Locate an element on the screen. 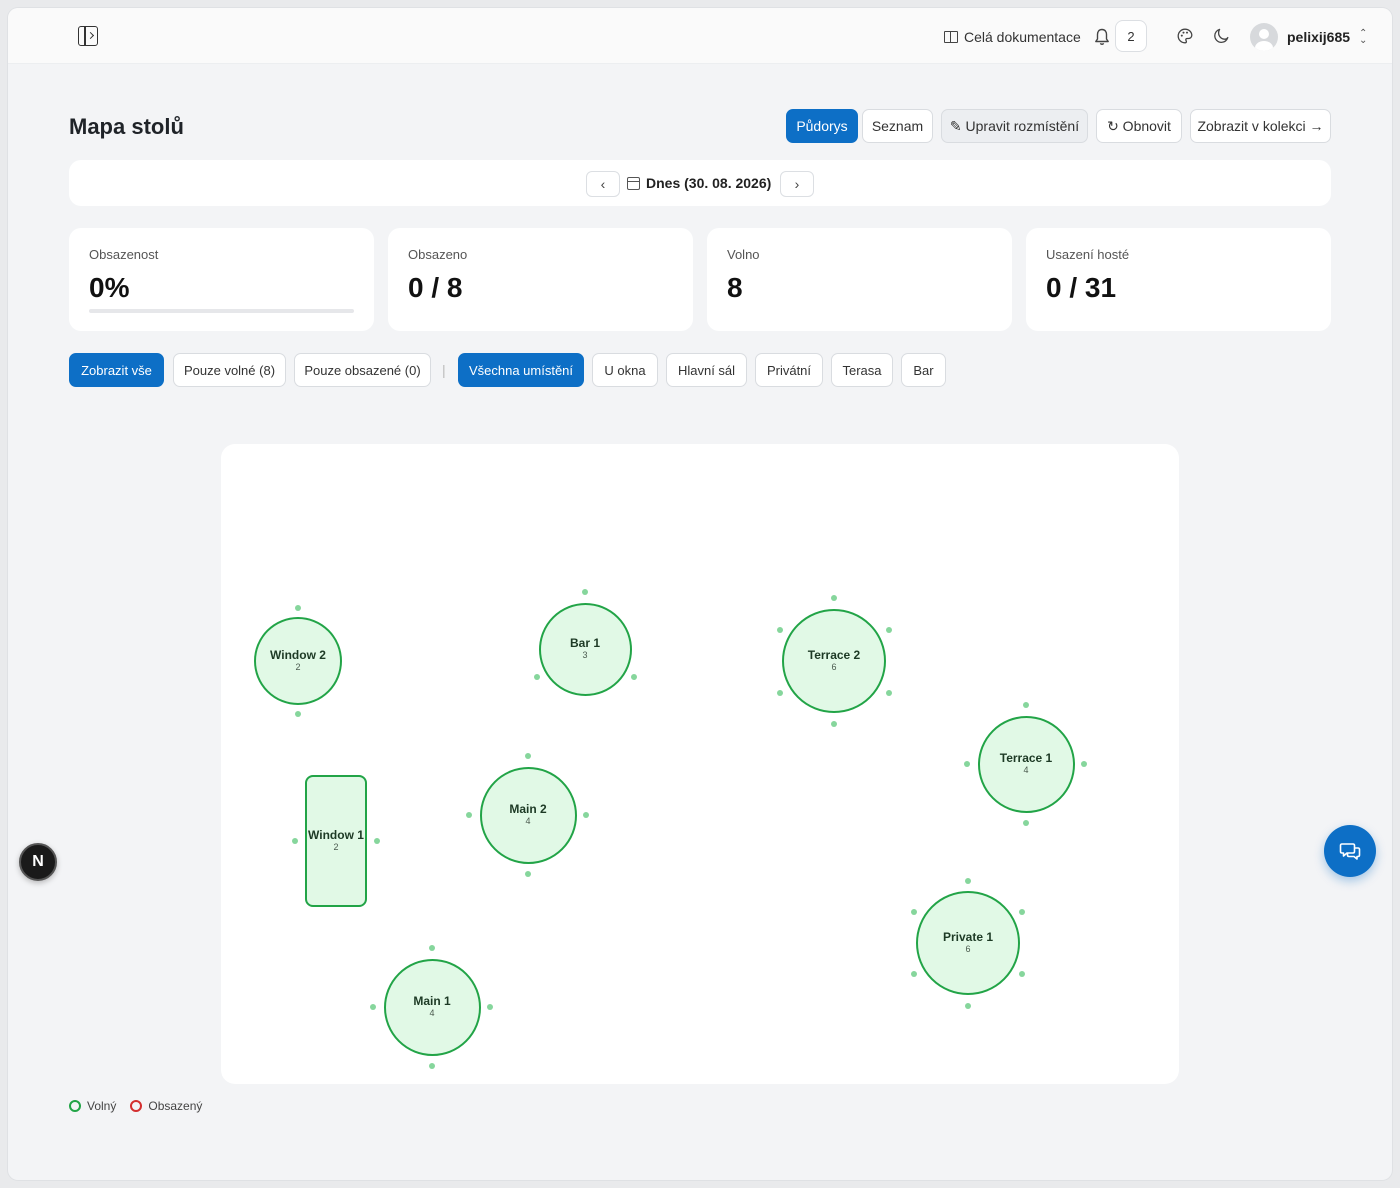  table-name: Bar 1 is located at coordinates (585, 643).